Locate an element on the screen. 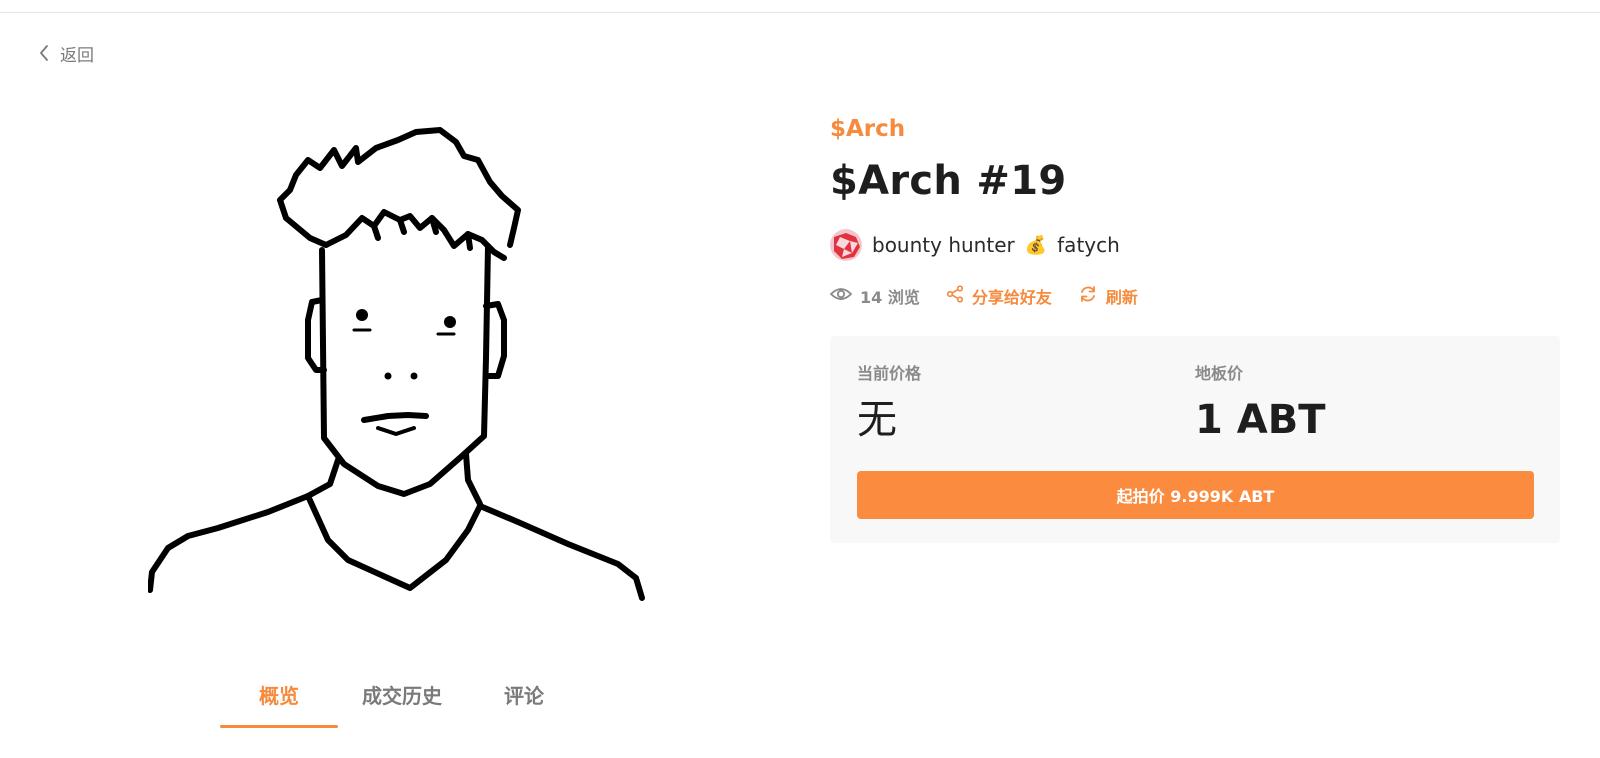  tab-trade-history: 成交历史 is located at coordinates (402, 710).